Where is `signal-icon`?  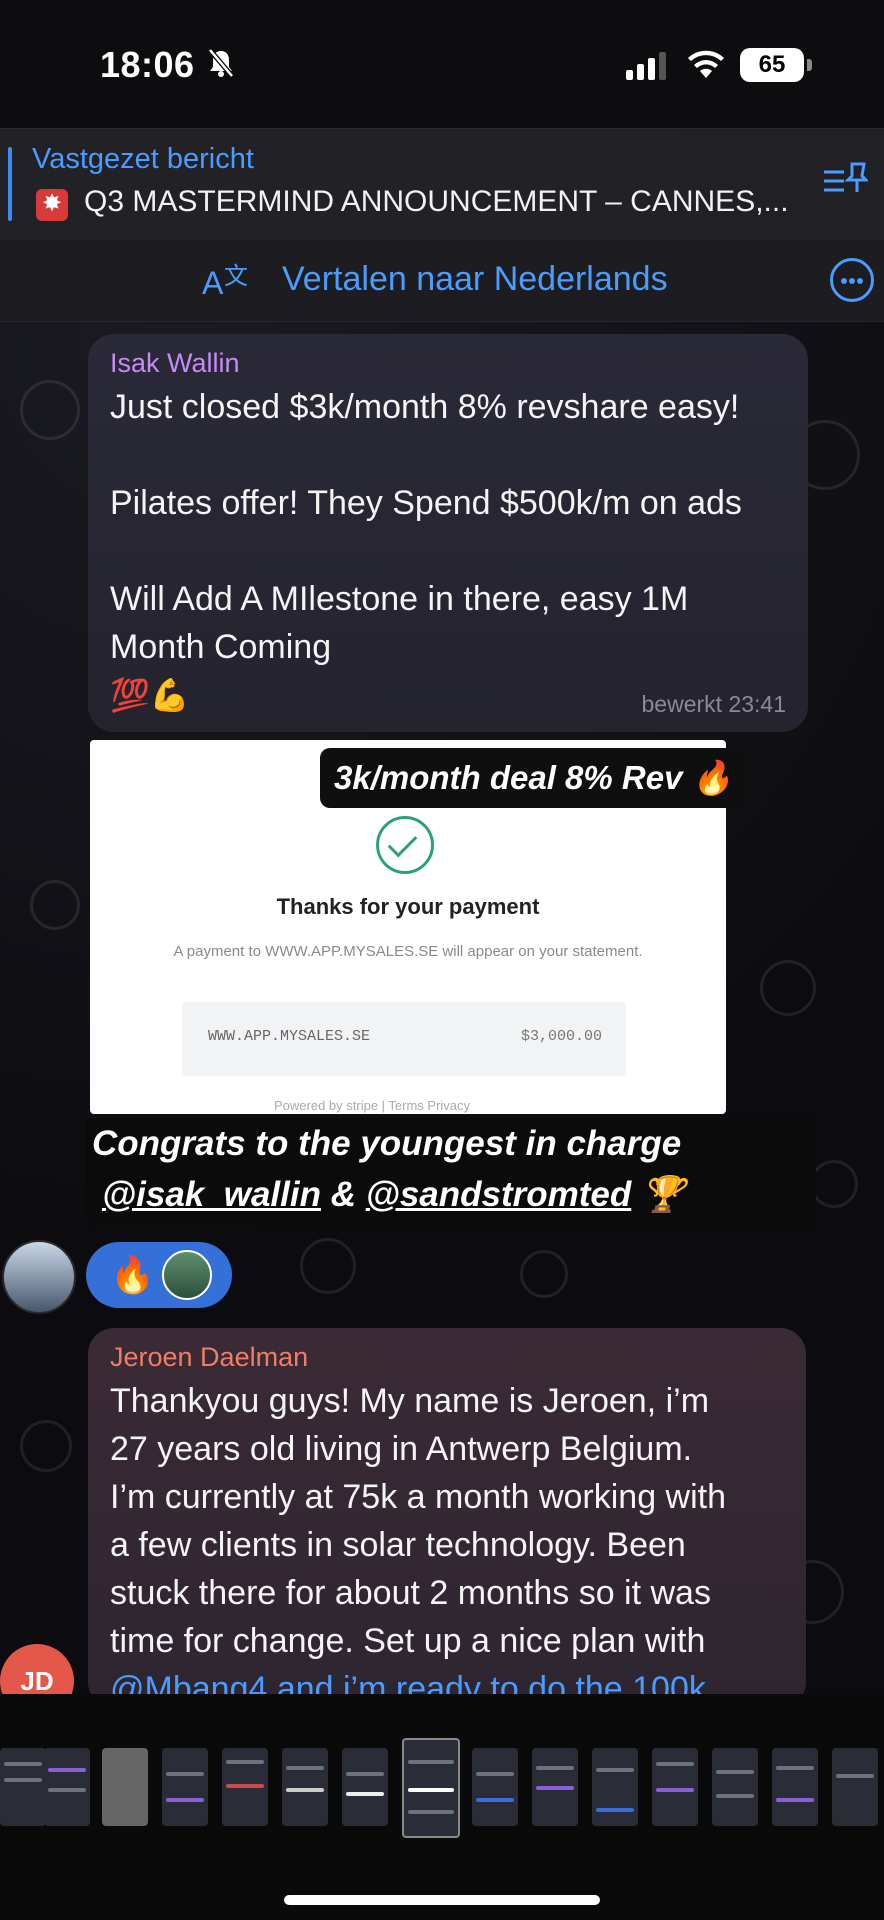
signal-icon is located at coordinates (646, 66).